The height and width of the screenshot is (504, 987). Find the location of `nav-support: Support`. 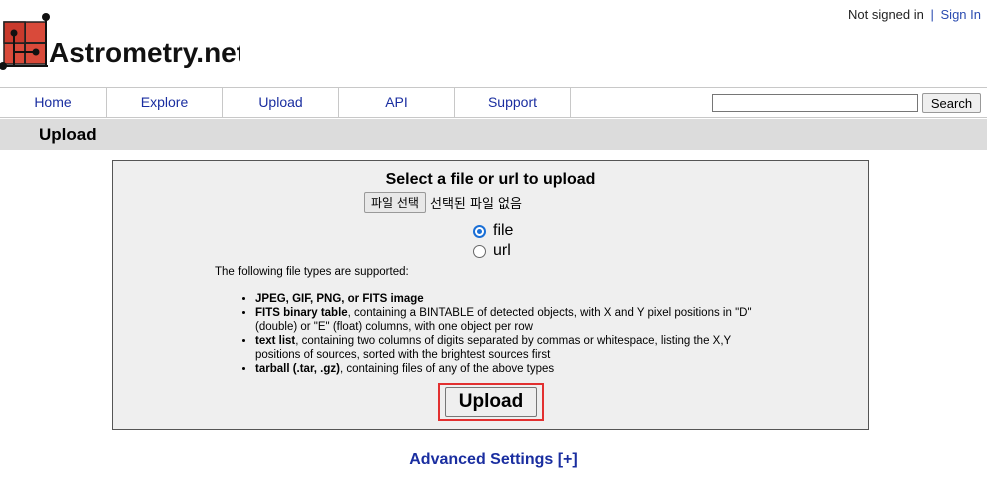

nav-support: Support is located at coordinates (513, 102).